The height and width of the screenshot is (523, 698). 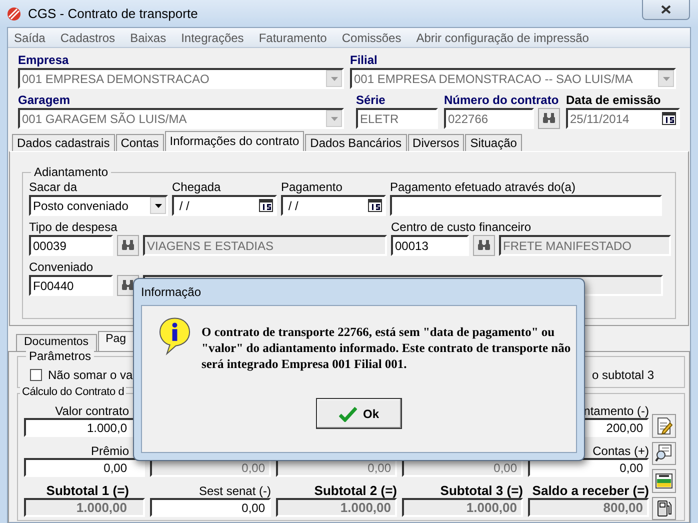 What do you see at coordinates (364, 60) in the screenshot?
I see `field-label: Filial` at bounding box center [364, 60].